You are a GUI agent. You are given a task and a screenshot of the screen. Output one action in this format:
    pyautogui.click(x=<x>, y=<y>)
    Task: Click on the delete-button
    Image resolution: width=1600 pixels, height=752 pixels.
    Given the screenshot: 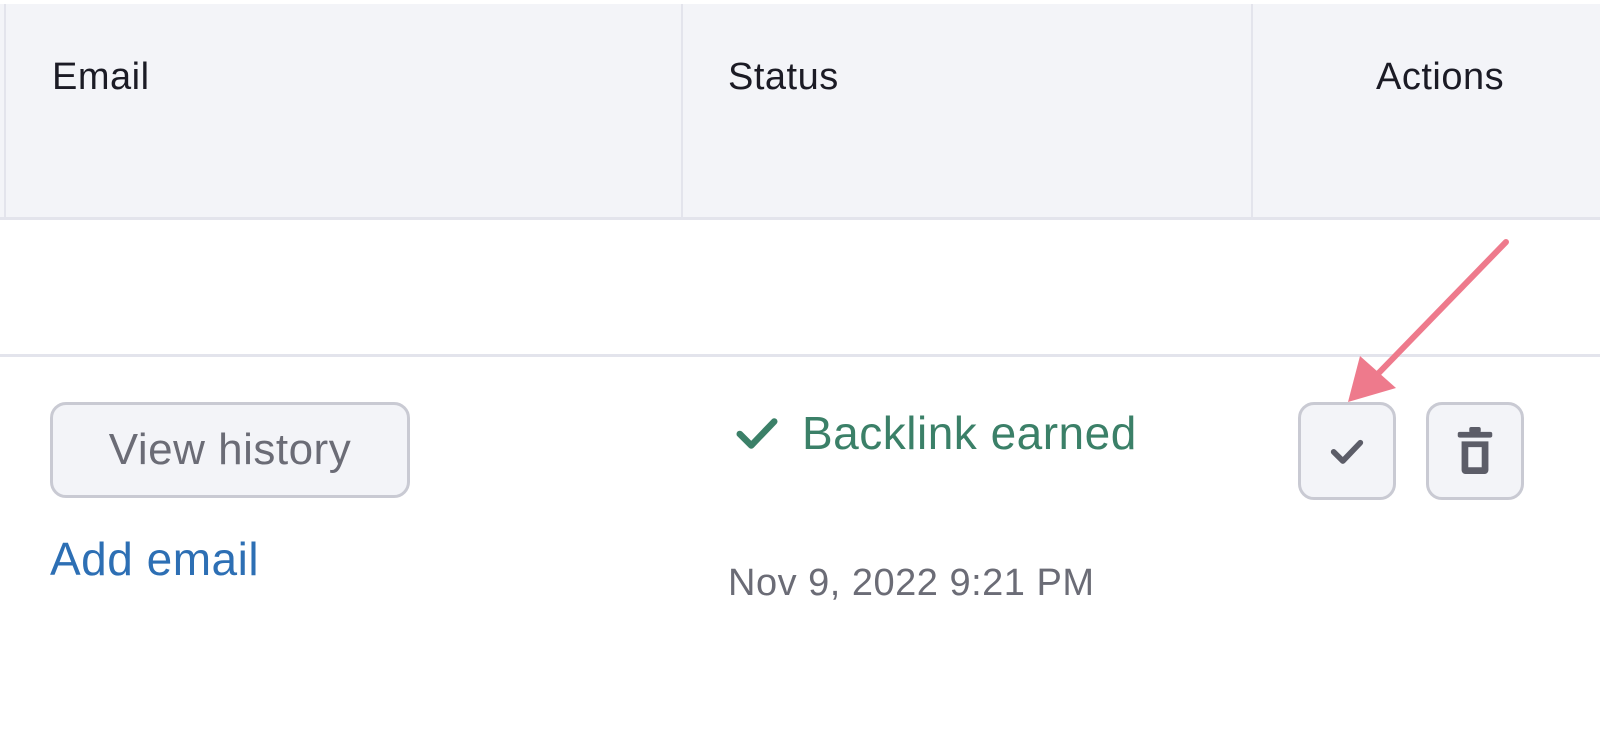 What is the action you would take?
    pyautogui.click(x=1475, y=451)
    